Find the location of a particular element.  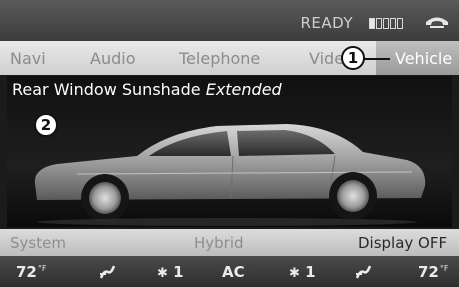

right-fan-speed: ✱ 1 is located at coordinates (302, 272).